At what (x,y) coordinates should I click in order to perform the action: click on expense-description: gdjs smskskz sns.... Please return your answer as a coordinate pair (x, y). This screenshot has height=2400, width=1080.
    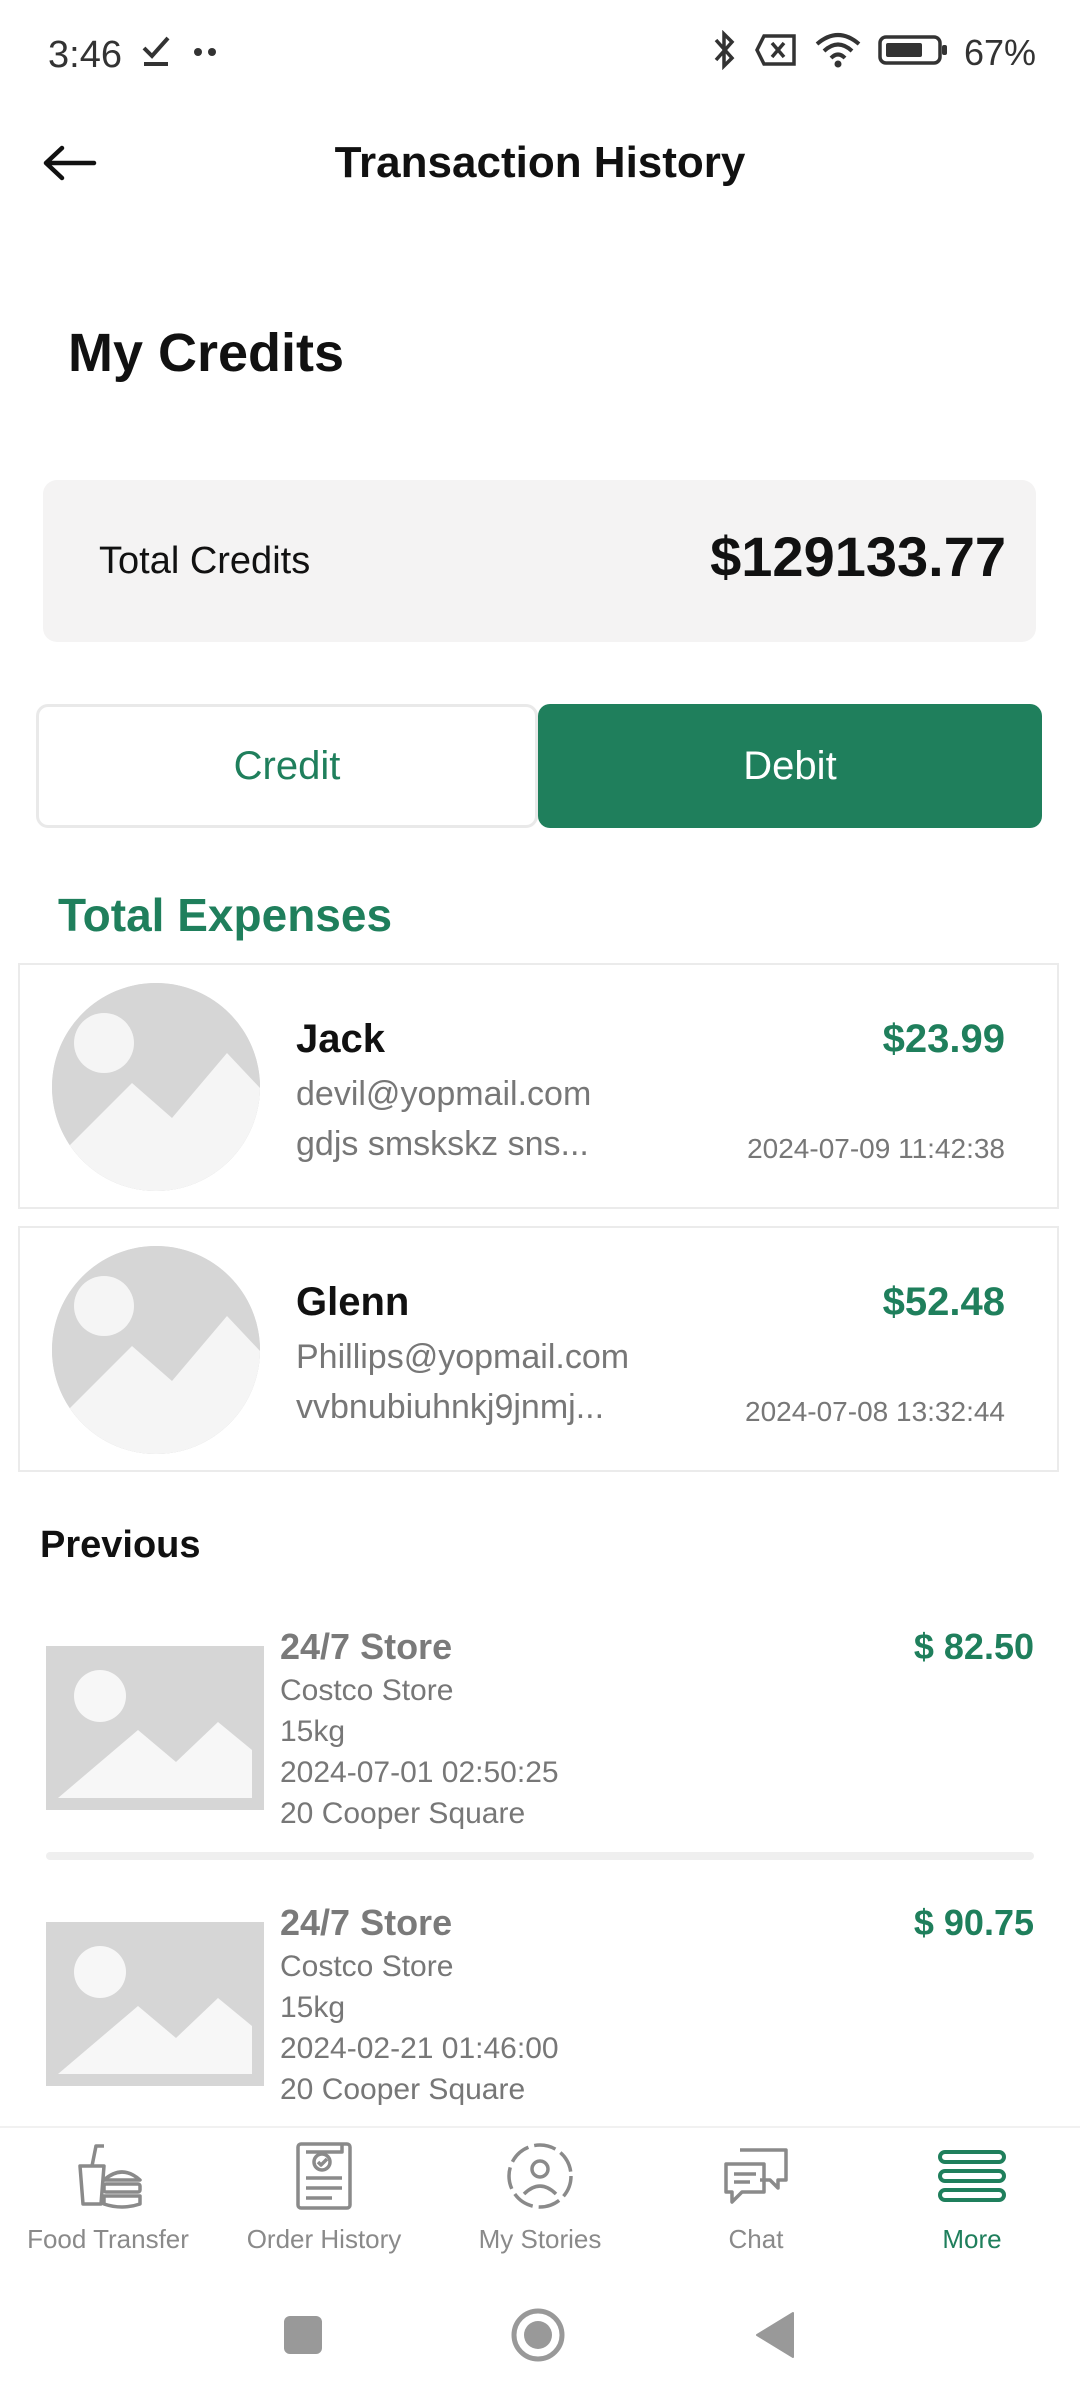
    Looking at the image, I should click on (442, 1144).